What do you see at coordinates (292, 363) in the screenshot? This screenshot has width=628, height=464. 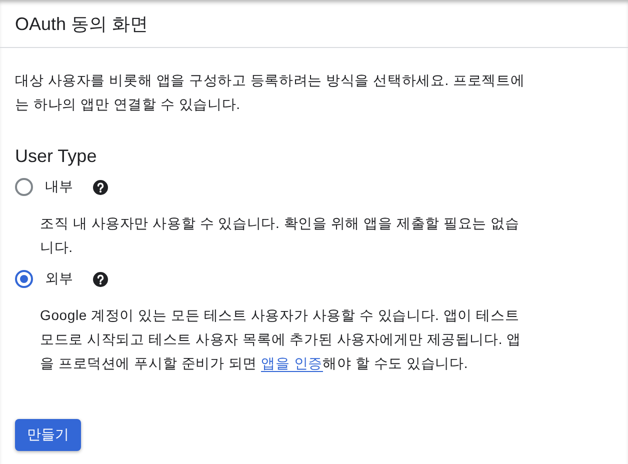 I see `verify-app-link: 앱을 인증` at bounding box center [292, 363].